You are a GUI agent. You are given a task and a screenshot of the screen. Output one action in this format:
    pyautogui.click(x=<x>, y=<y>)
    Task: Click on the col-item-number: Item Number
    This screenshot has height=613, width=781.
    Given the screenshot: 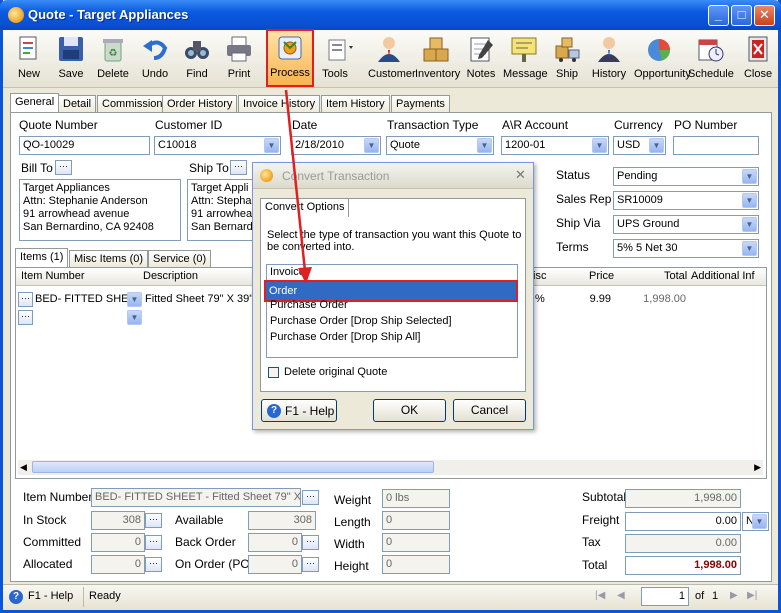 What is the action you would take?
    pyautogui.click(x=53, y=276)
    